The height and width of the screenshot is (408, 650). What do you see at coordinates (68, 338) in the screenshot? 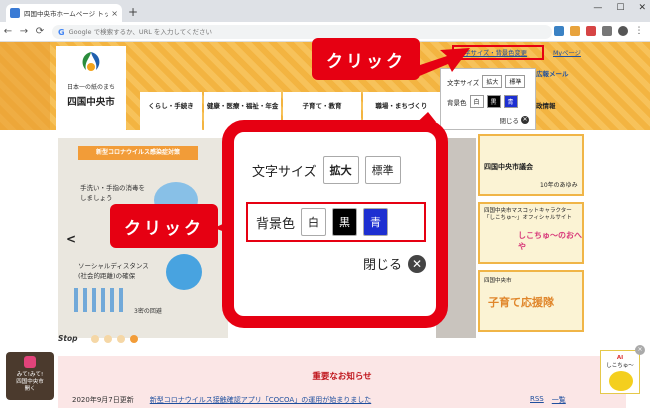
I see `carousel-stop-button: Stop` at bounding box center [68, 338].